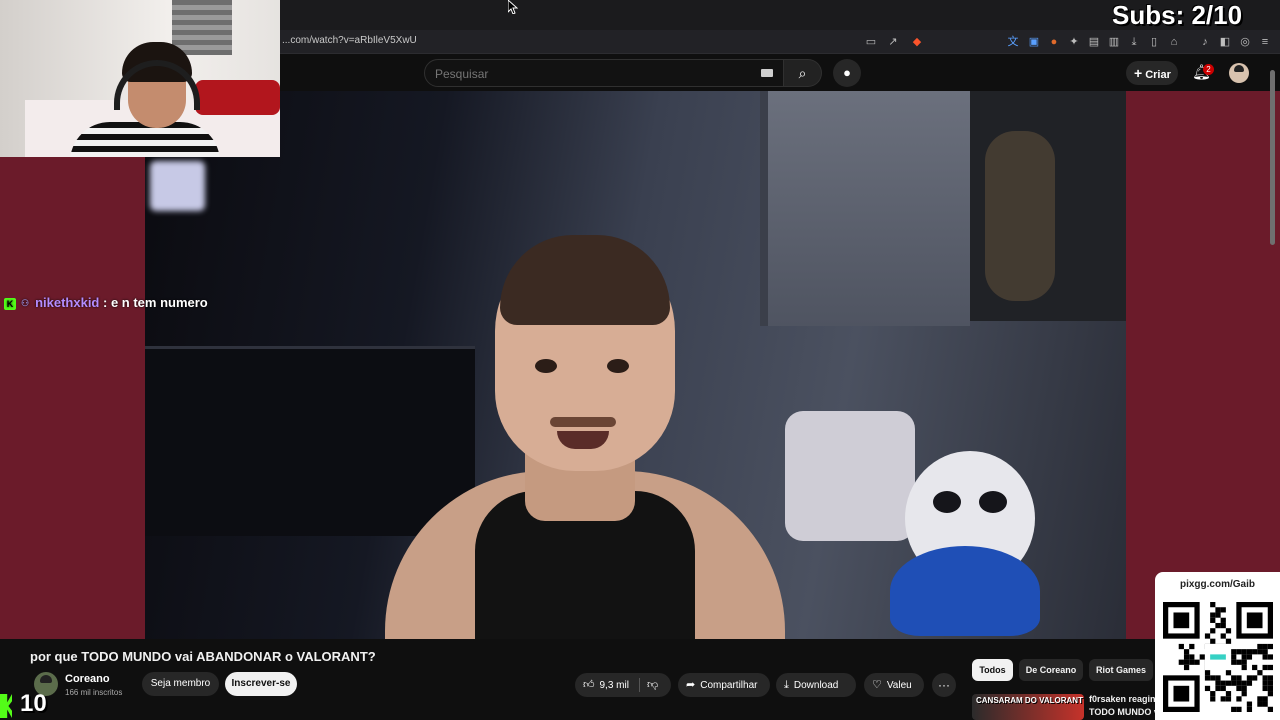 This screenshot has height=720, width=1280. What do you see at coordinates (724, 685) in the screenshot?
I see `share-button: ➦ Compartilhar` at bounding box center [724, 685].